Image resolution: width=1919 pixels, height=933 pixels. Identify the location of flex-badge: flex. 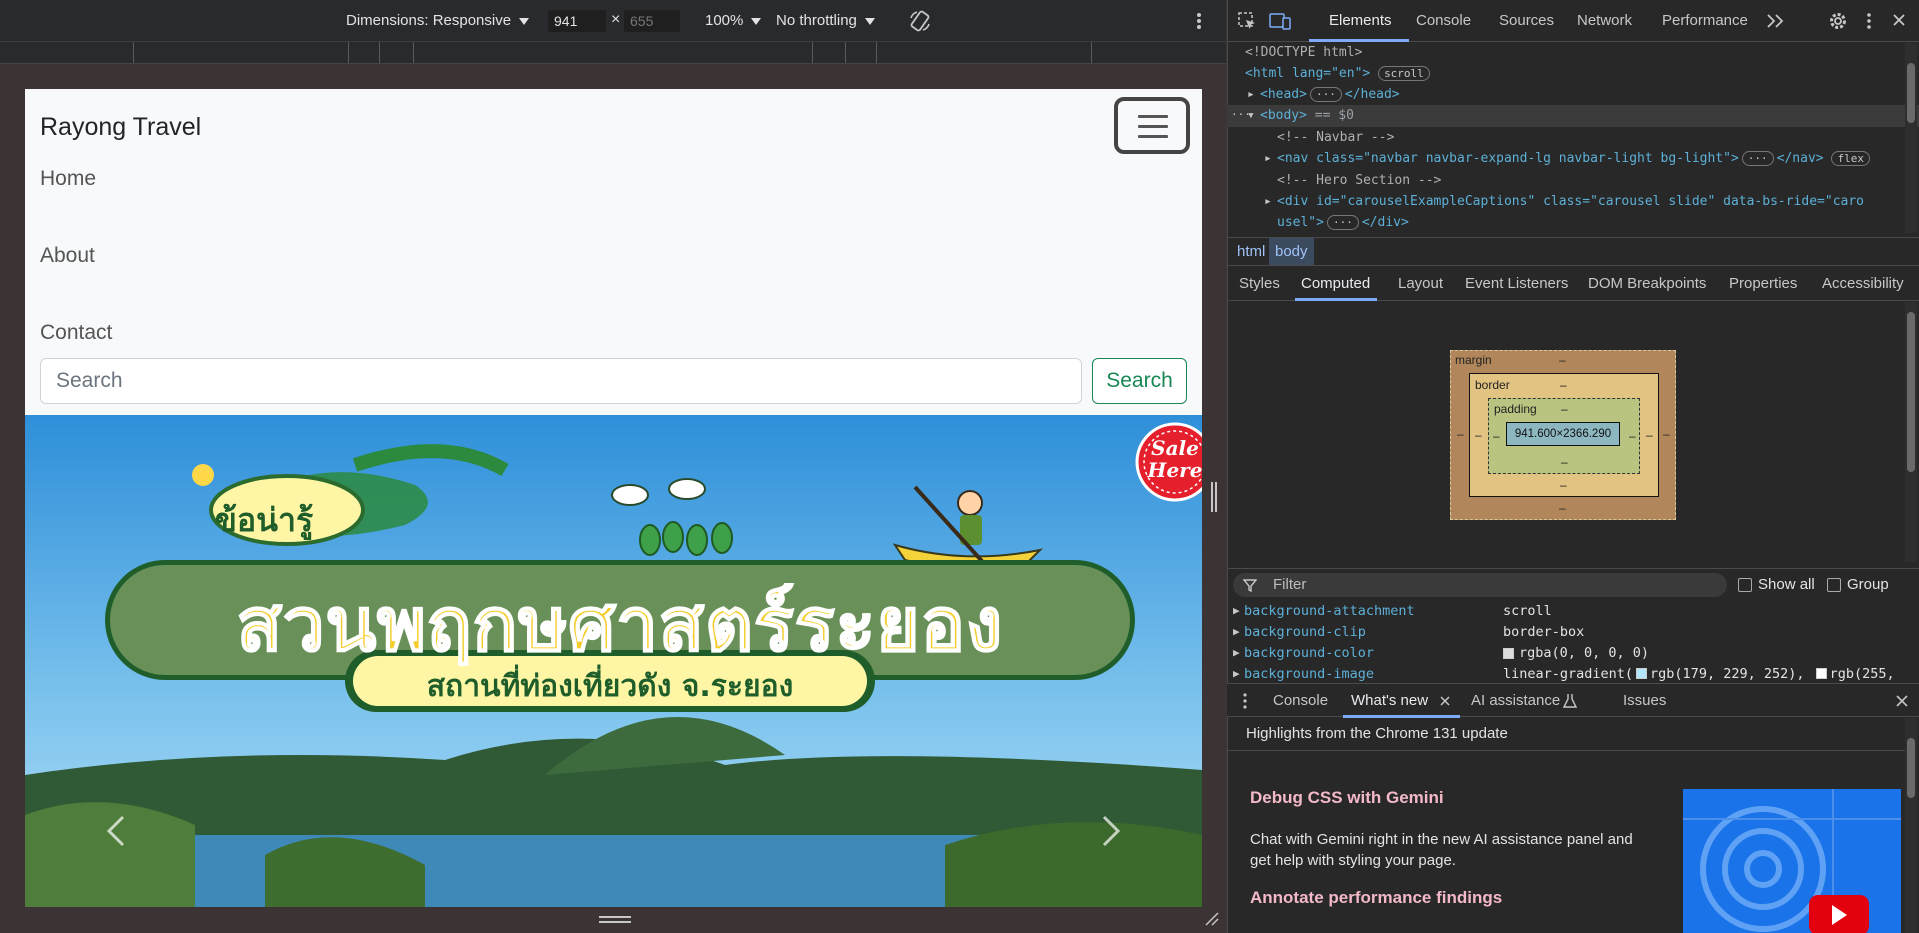
(1850, 158).